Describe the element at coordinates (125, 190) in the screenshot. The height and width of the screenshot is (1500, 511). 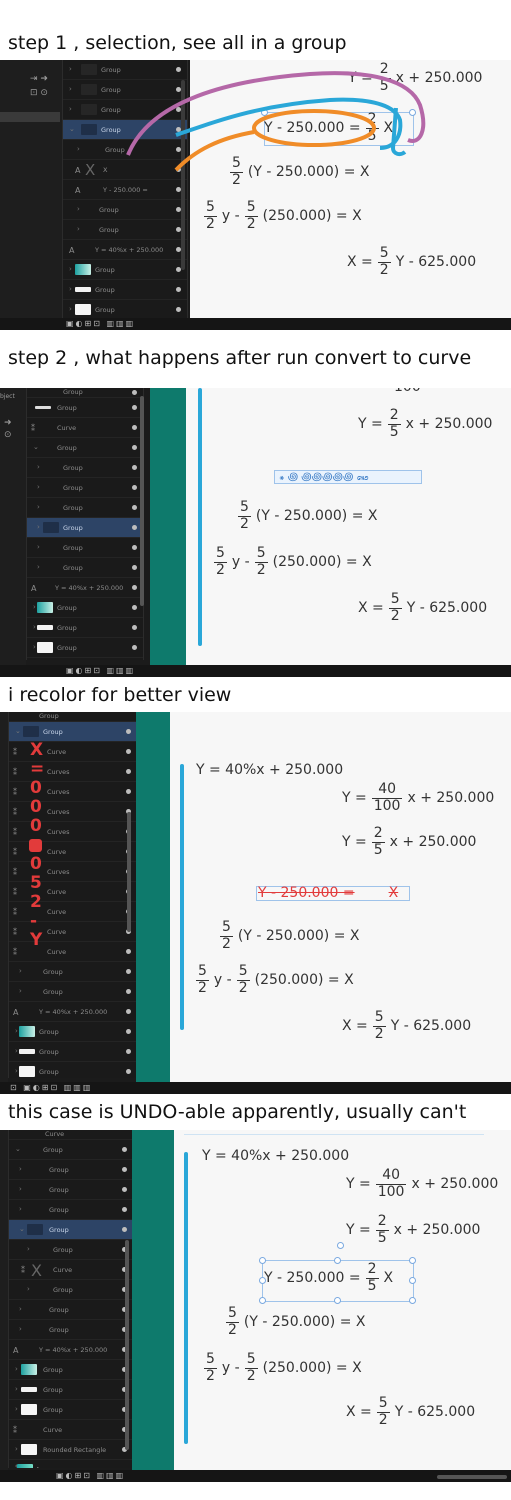
I see `layer-row: A Y - 250.000 =` at that location.